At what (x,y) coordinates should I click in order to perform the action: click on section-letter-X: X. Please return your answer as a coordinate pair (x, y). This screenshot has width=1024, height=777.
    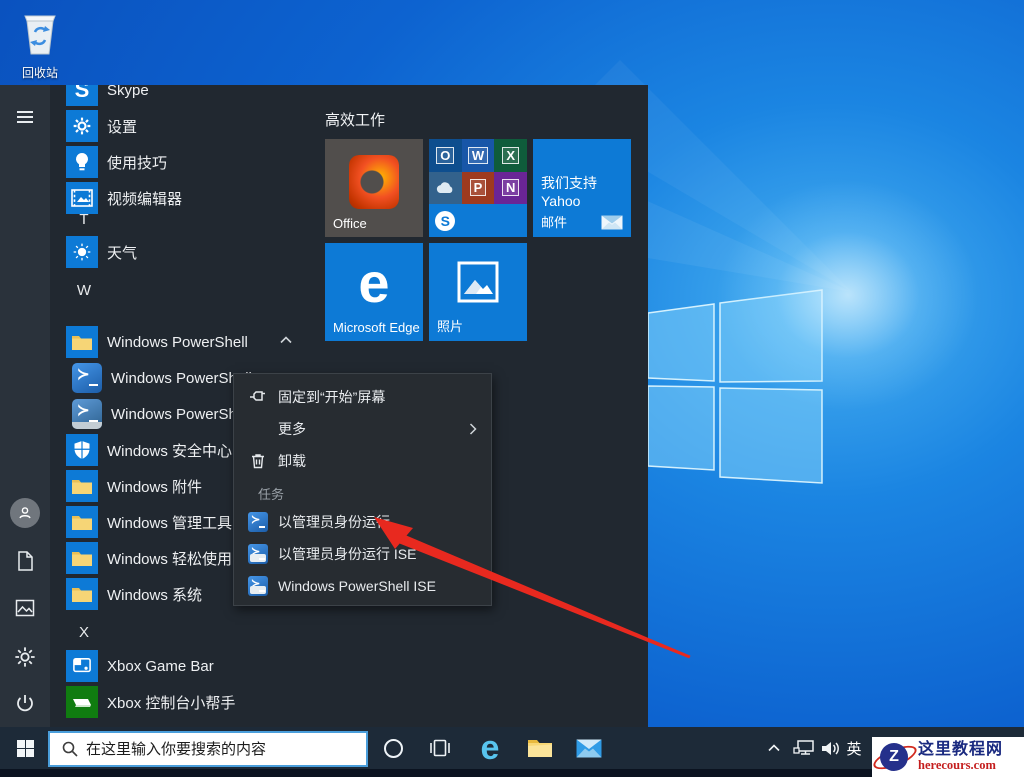
    Looking at the image, I should click on (84, 632).